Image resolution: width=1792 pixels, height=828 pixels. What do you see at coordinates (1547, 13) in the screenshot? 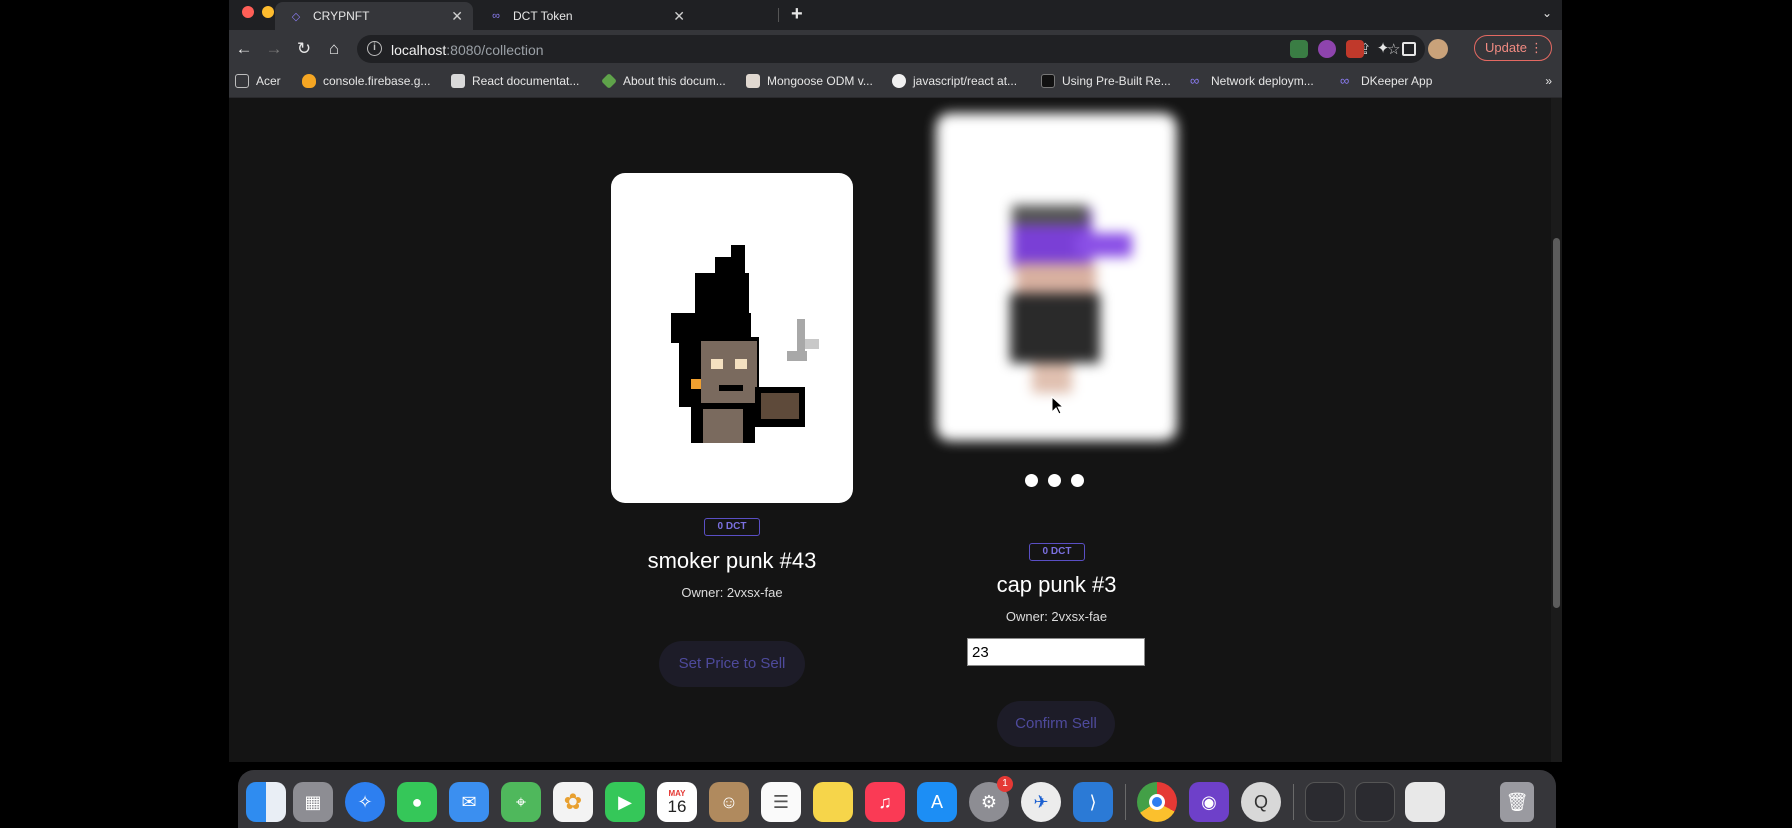
I see `chevron-down-icon: ⌄` at bounding box center [1547, 13].